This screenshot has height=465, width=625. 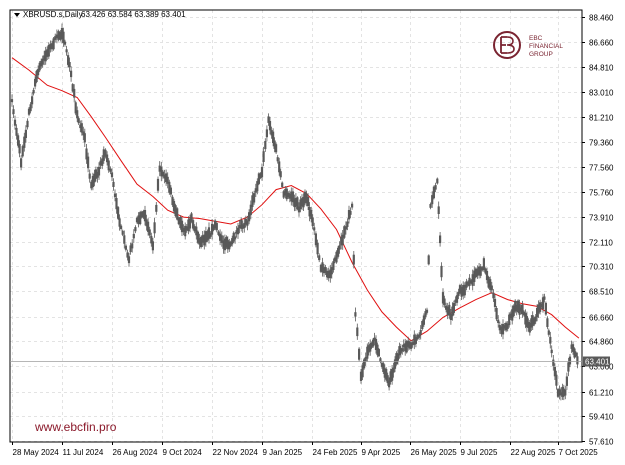 I want to click on y-tick-label: 66.660, so click(x=601, y=318).